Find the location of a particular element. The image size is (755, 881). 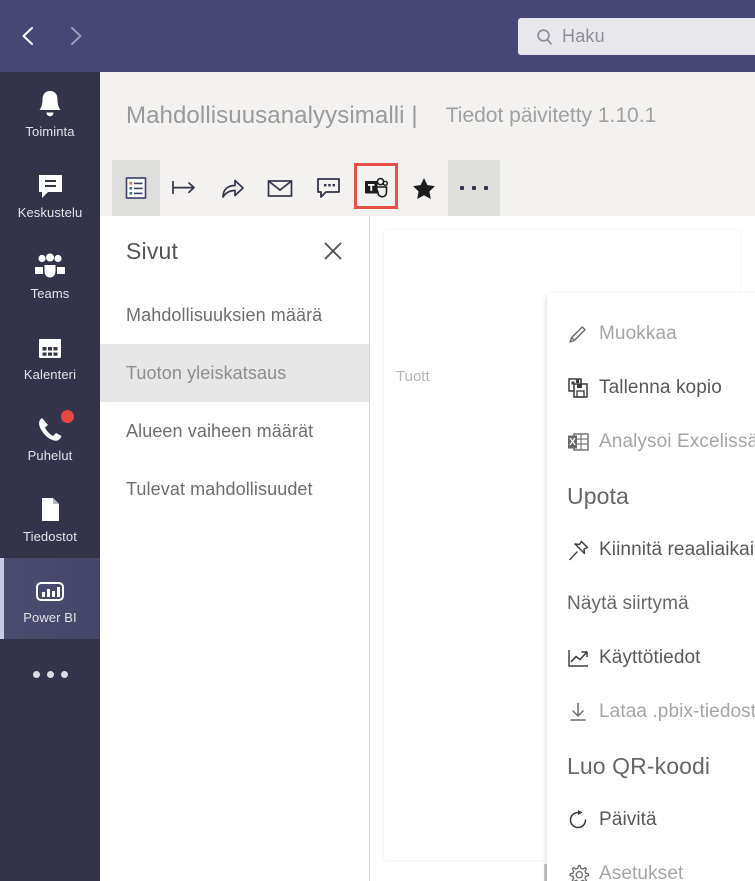

page-list-item: Tulevat mahdollisuudet is located at coordinates (234, 489).